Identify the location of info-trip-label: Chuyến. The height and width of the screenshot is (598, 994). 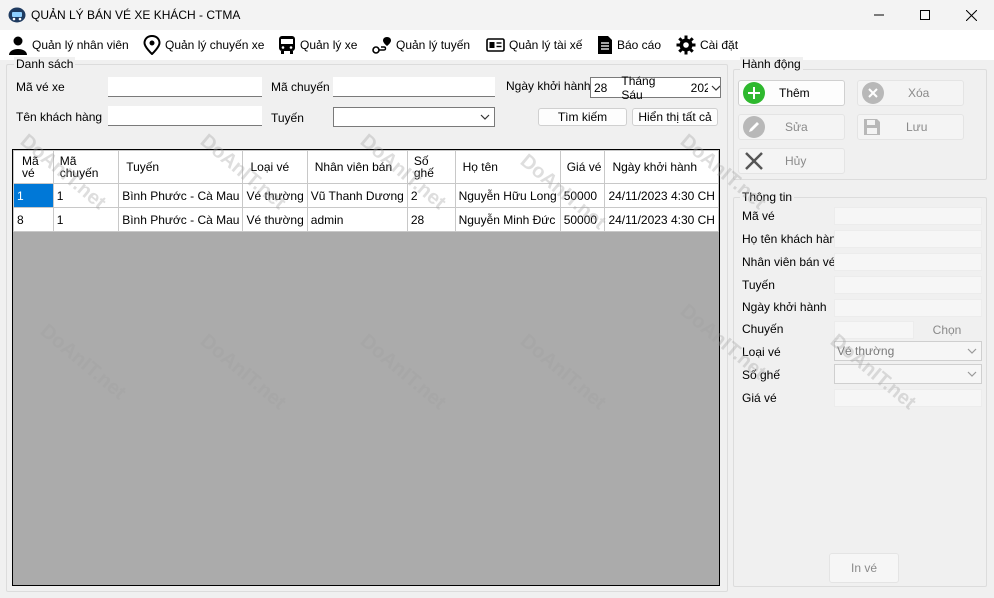
(763, 329).